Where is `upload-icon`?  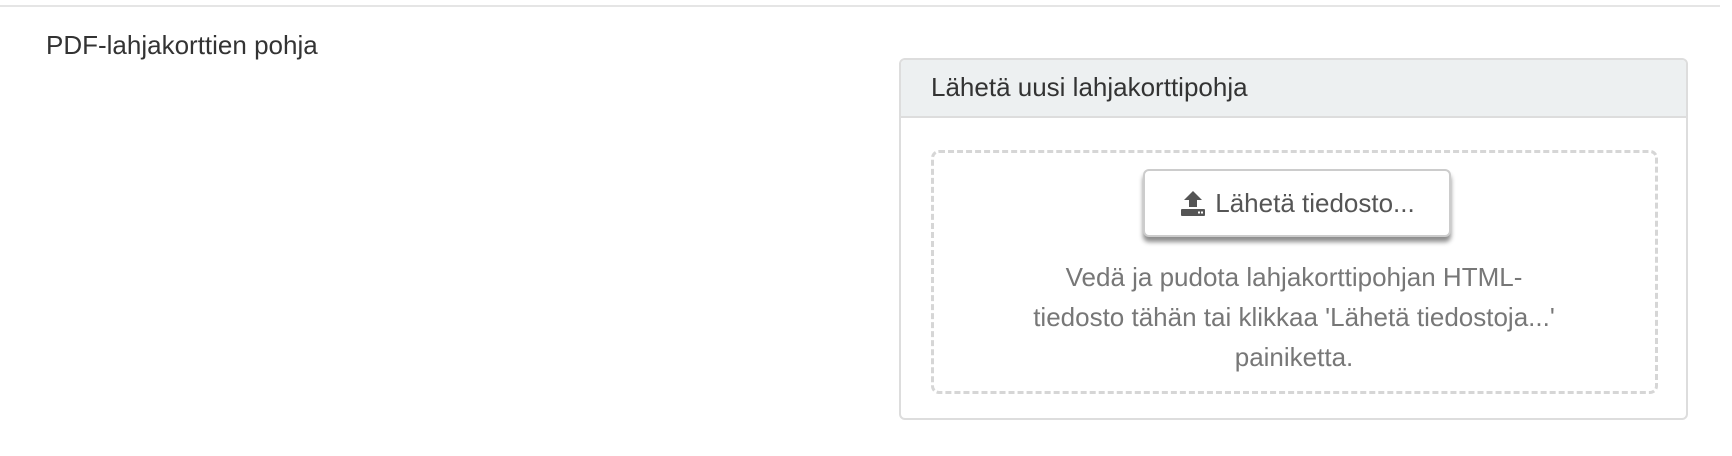 upload-icon is located at coordinates (1193, 203).